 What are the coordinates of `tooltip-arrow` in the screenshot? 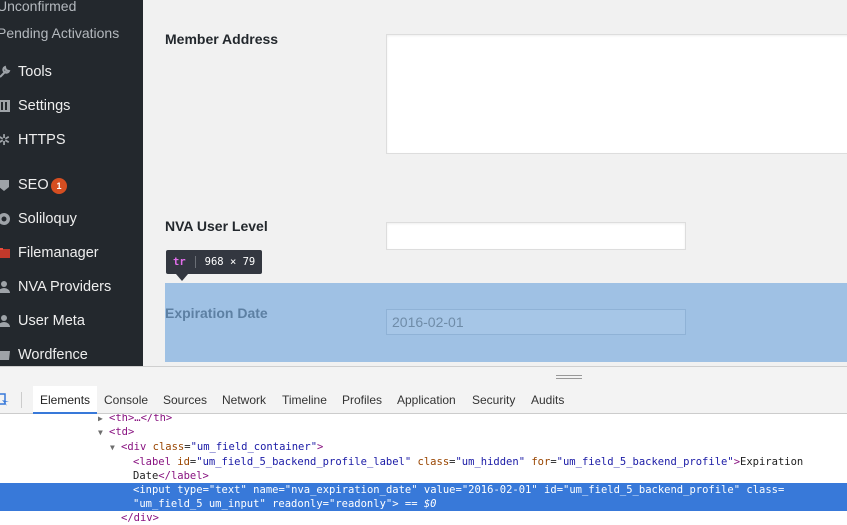 It's located at (182, 277).